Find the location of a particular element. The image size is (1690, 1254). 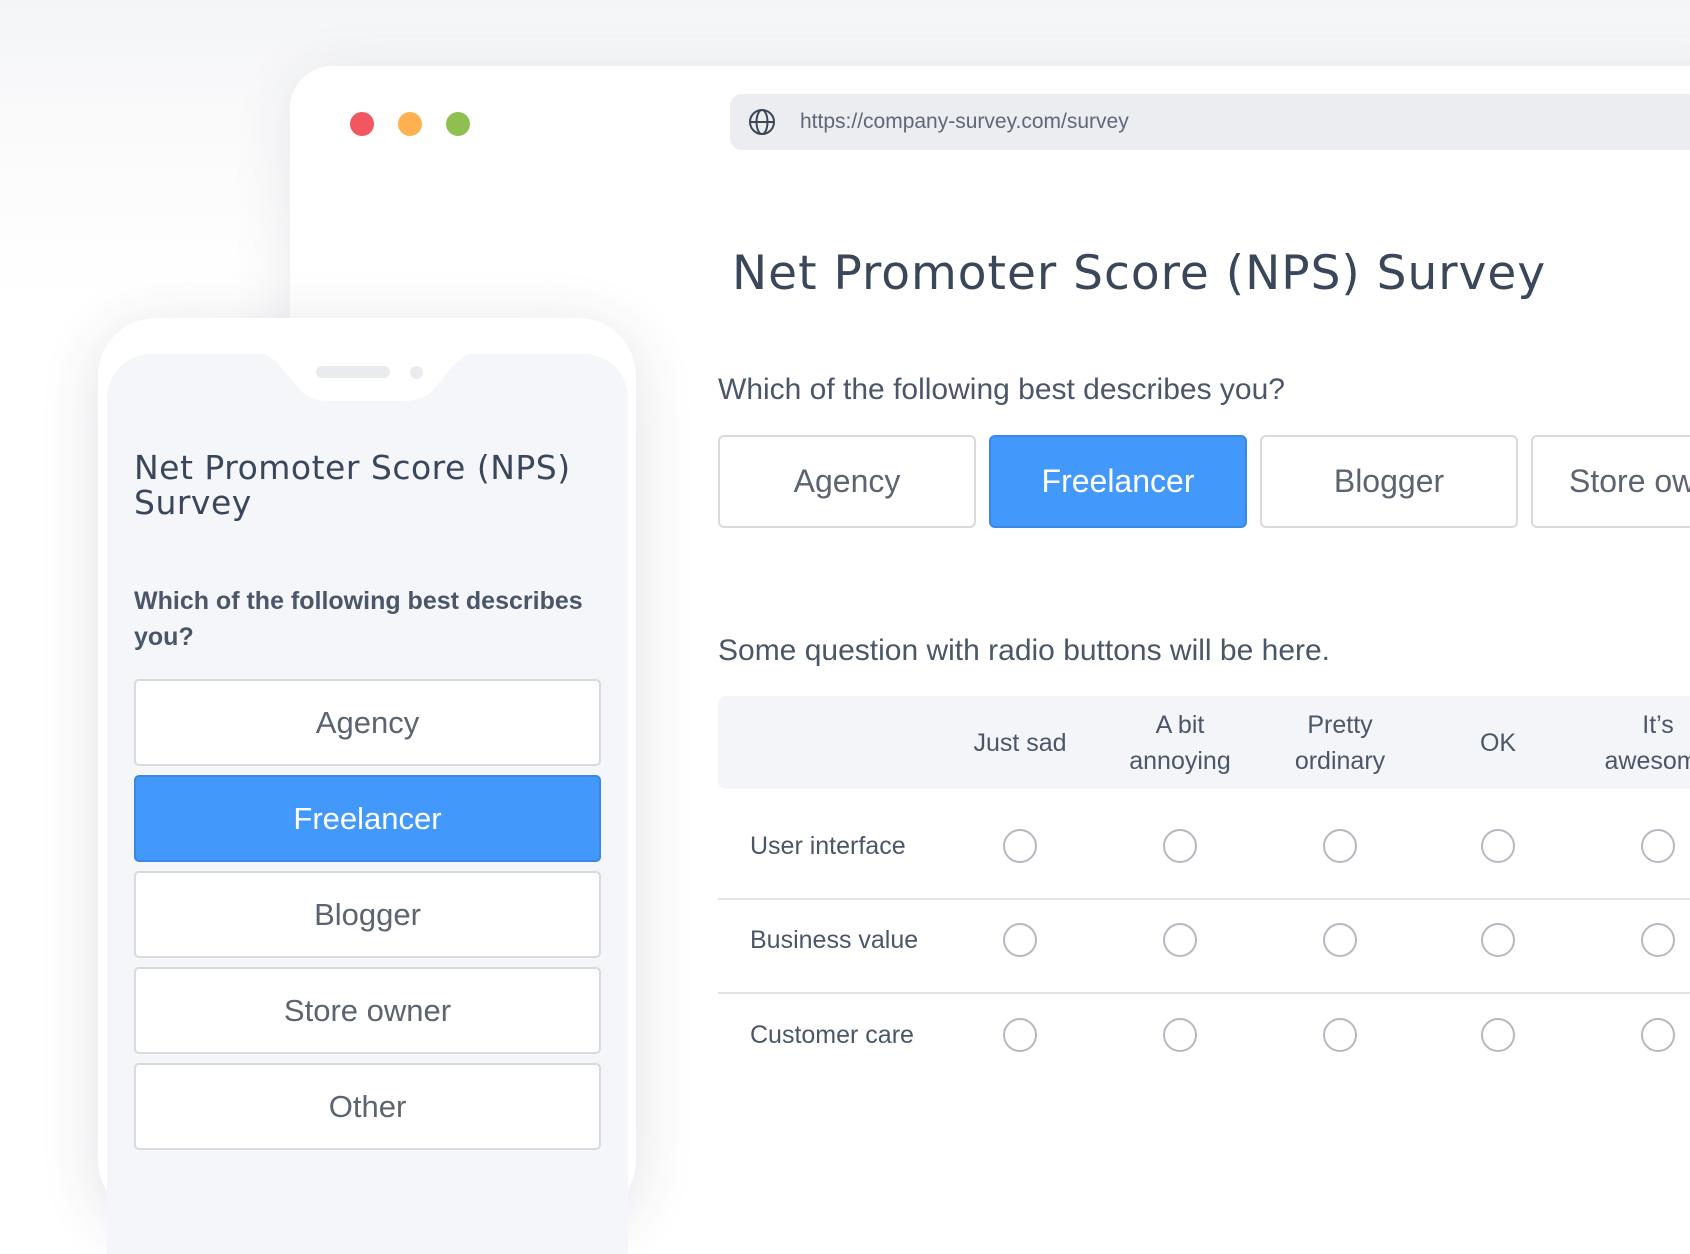

choice-blogger: Blogger is located at coordinates (1389, 481).